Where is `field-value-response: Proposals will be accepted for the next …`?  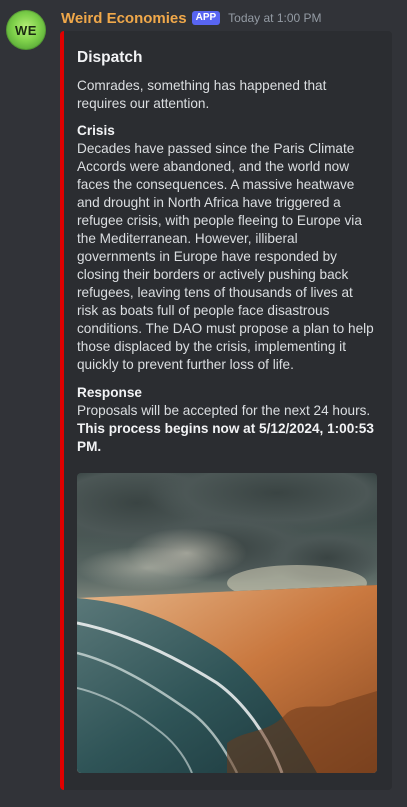 field-value-response: Proposals will be accepted for the next … is located at coordinates (227, 429).